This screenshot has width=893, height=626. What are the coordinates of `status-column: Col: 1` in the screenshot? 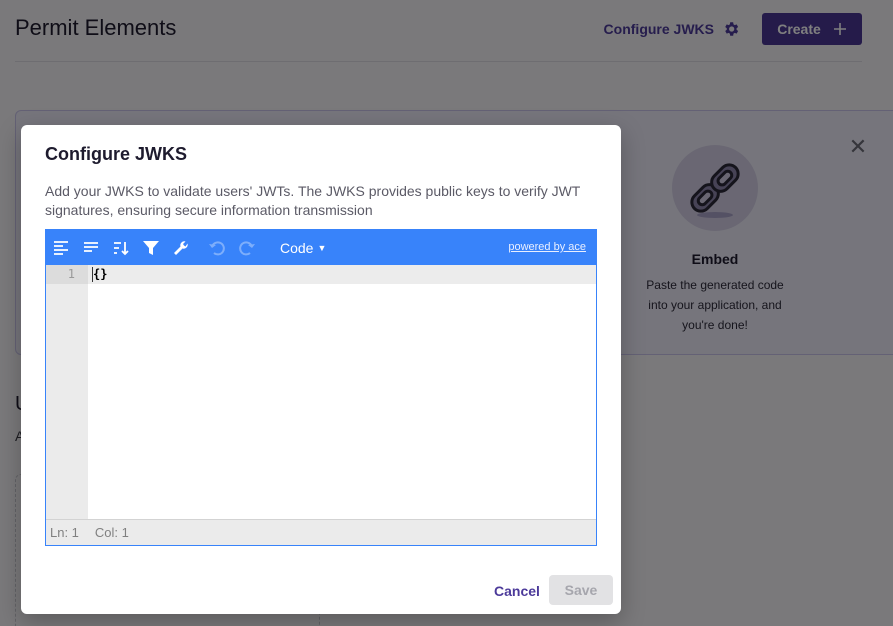 It's located at (111, 532).